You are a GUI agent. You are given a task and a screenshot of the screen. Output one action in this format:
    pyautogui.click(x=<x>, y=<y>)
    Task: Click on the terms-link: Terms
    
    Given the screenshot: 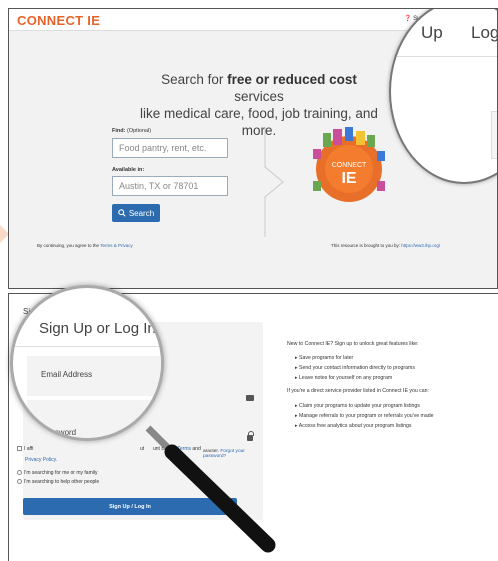 What is the action you would take?
    pyautogui.click(x=184, y=449)
    